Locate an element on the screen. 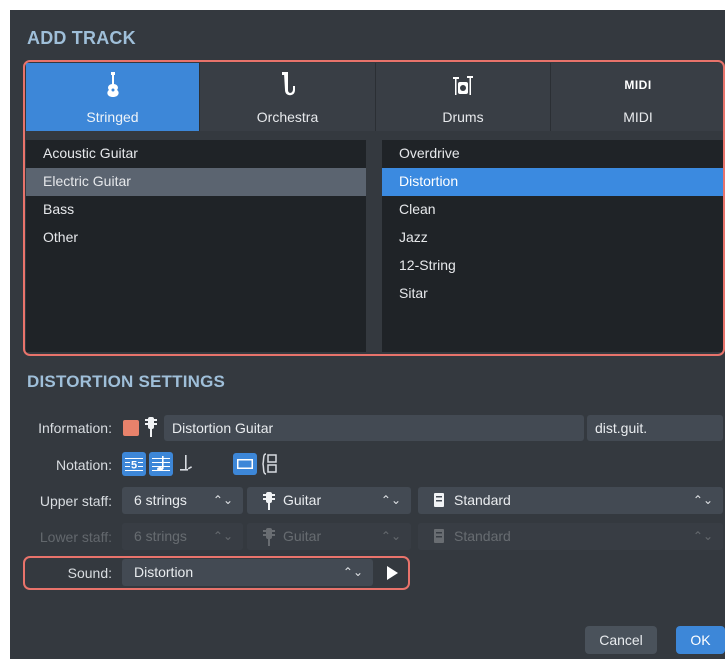  distortion-settings-title: DISTORTION SETTINGS is located at coordinates (126, 381).